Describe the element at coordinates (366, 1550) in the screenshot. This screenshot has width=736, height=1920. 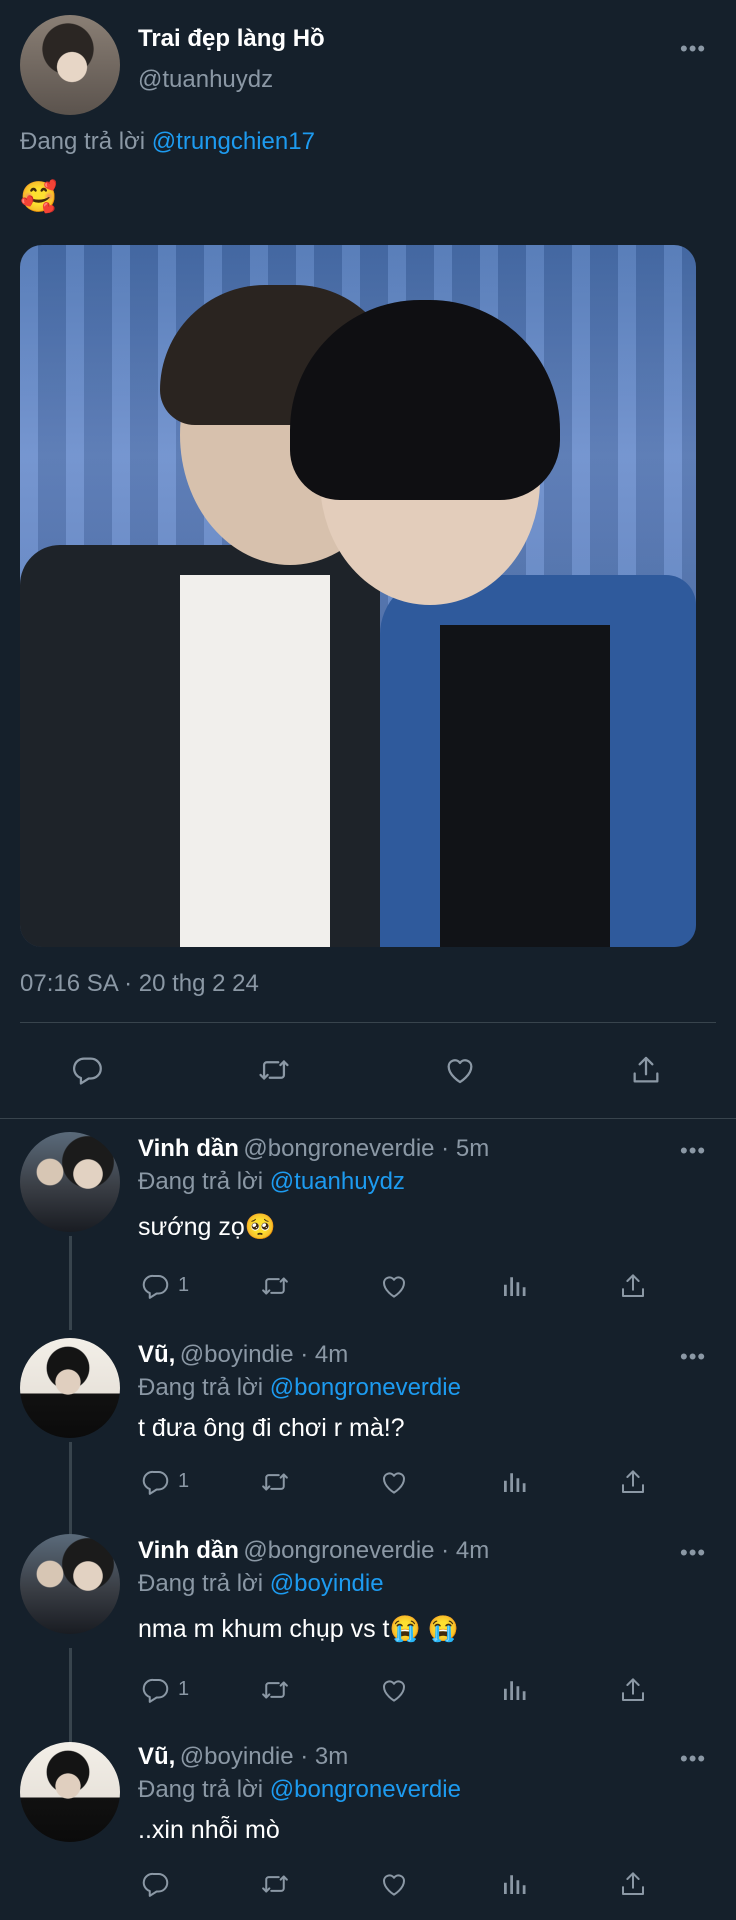
I see `reply-handle-time: @bongroneverdie · 4m` at that location.